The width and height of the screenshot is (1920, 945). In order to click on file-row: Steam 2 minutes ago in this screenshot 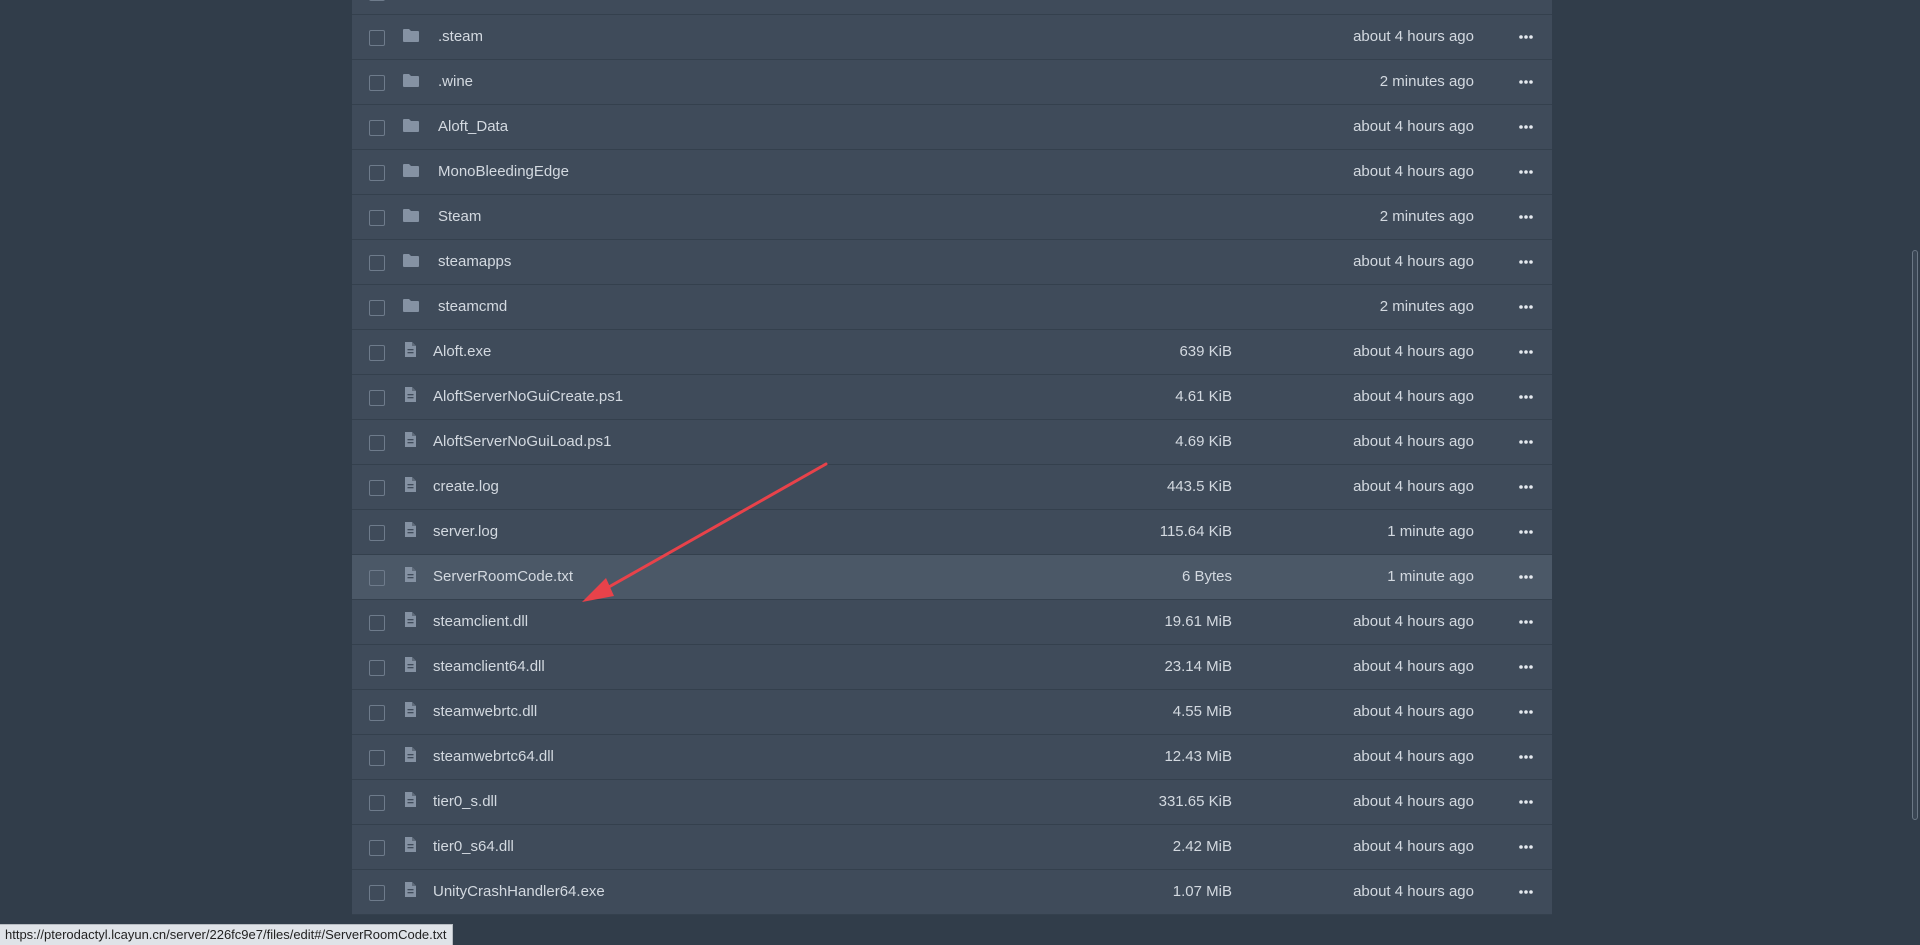, I will do `click(952, 217)`.